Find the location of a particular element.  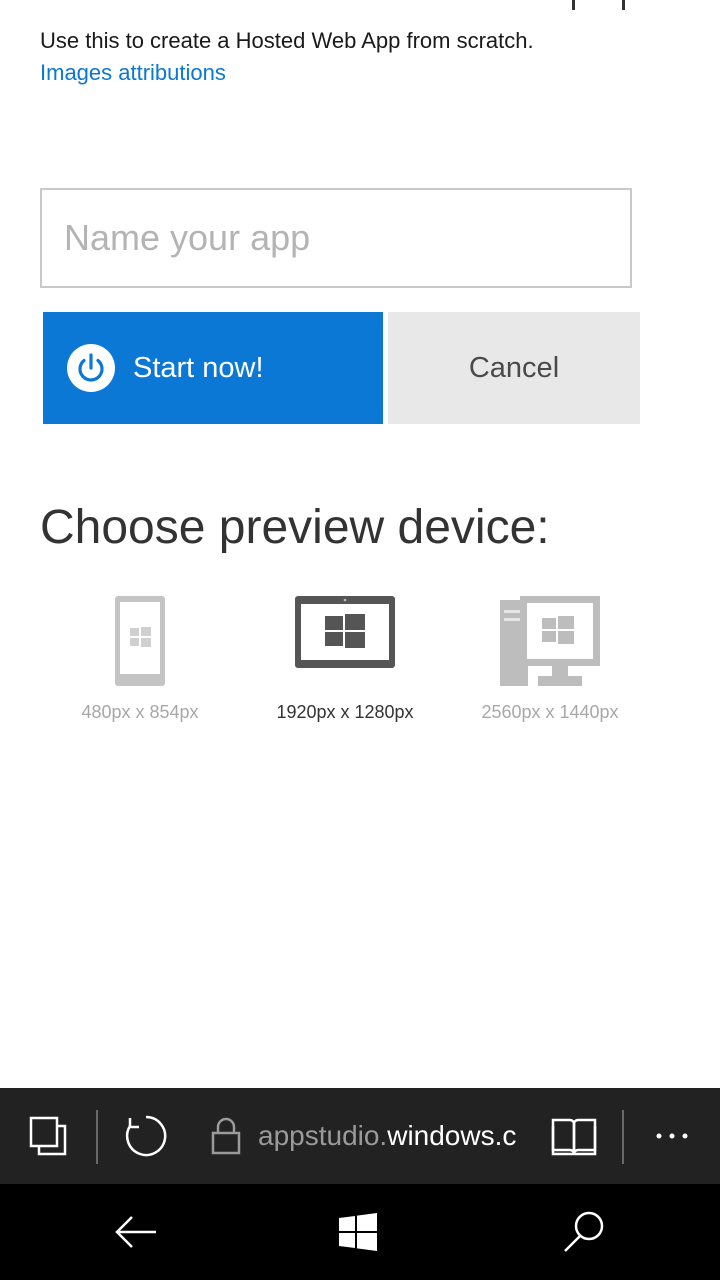

refresh-icon is located at coordinates (146, 1136).